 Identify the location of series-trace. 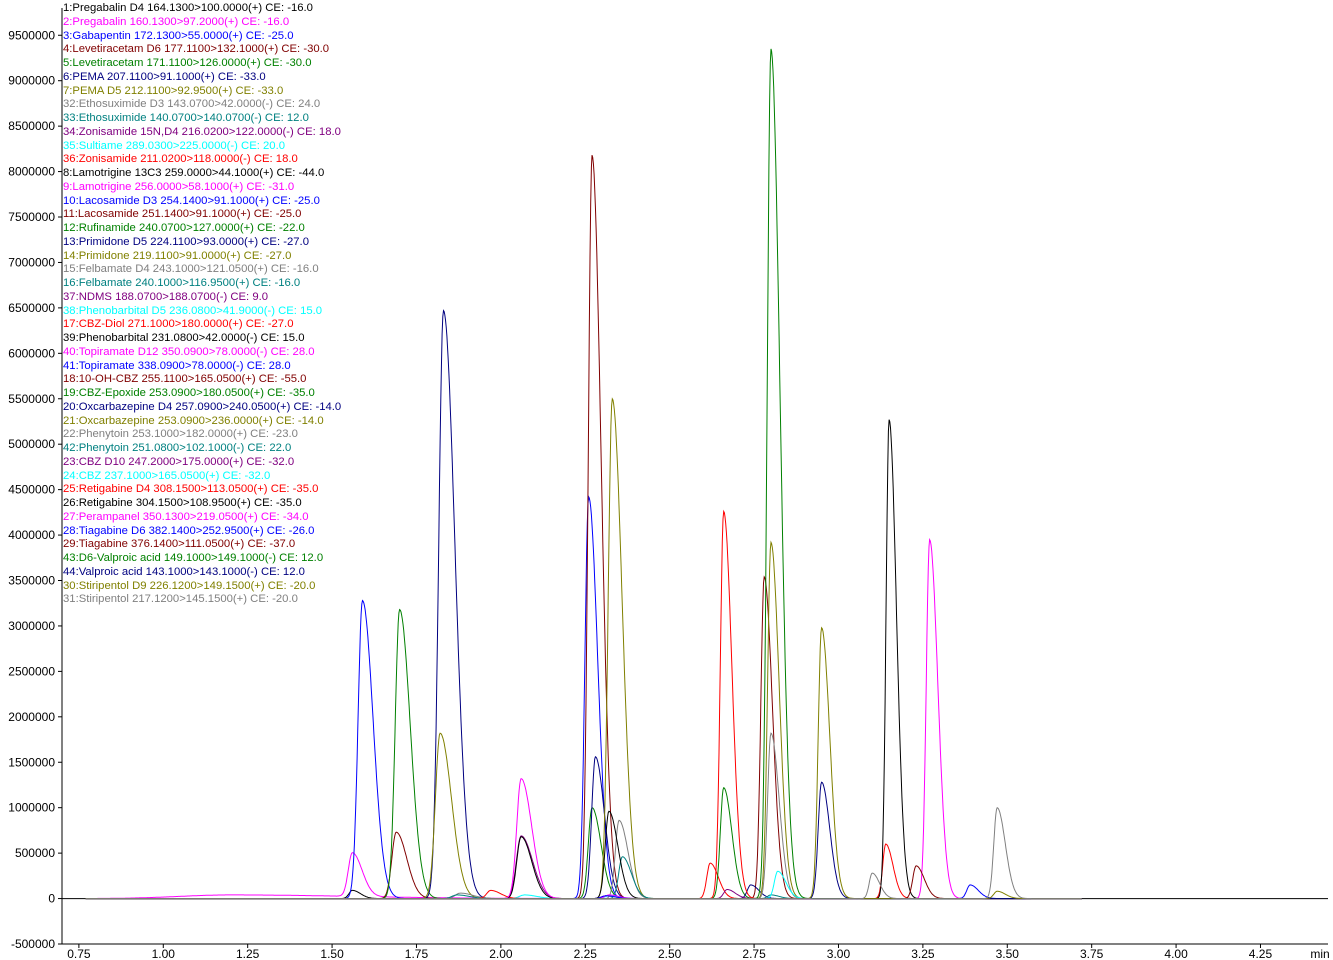
(583, 882).